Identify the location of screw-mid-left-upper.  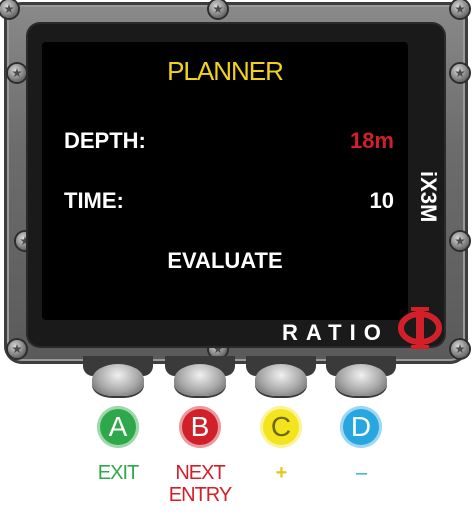
(17, 73).